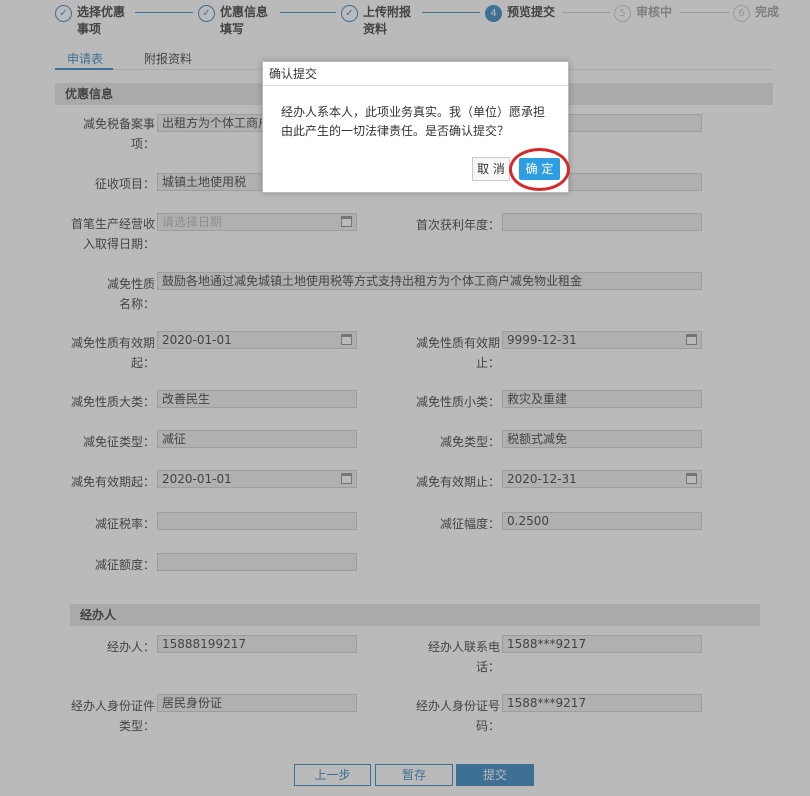  Describe the element at coordinates (491, 169) in the screenshot. I see `cancel-button: 取 消` at that location.